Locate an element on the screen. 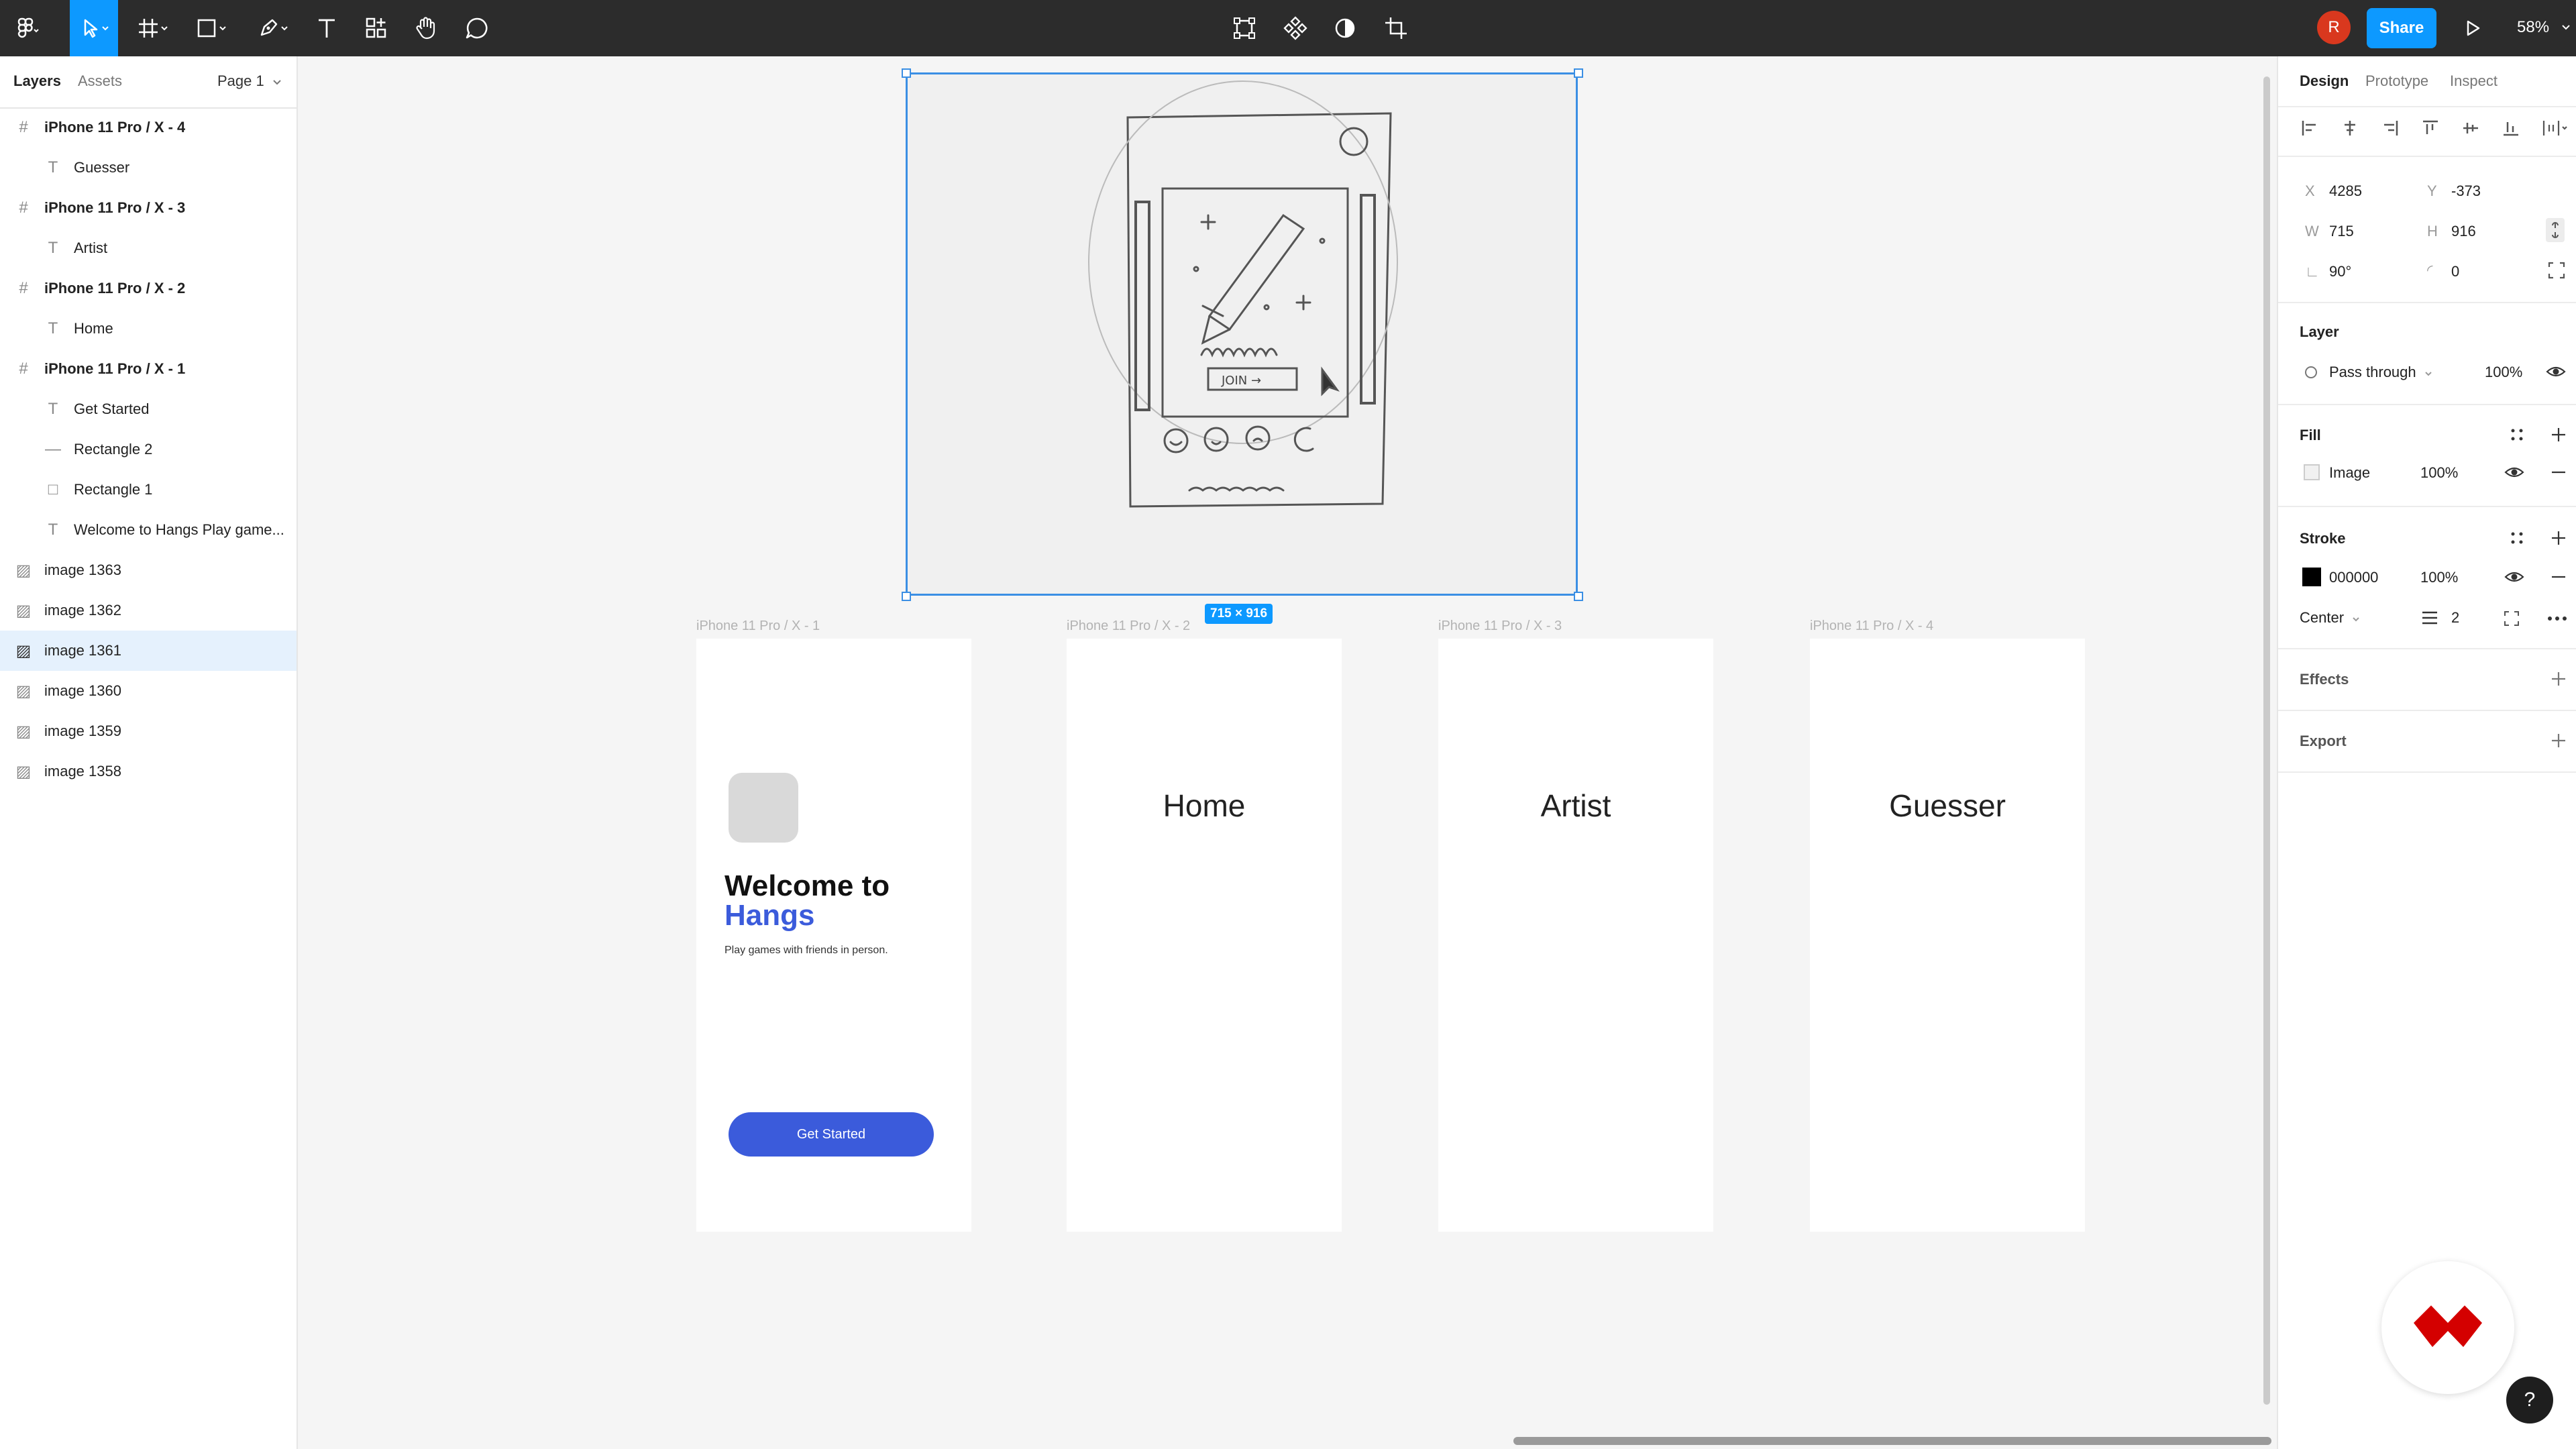  resize-handle-bottom-left is located at coordinates (906, 596).